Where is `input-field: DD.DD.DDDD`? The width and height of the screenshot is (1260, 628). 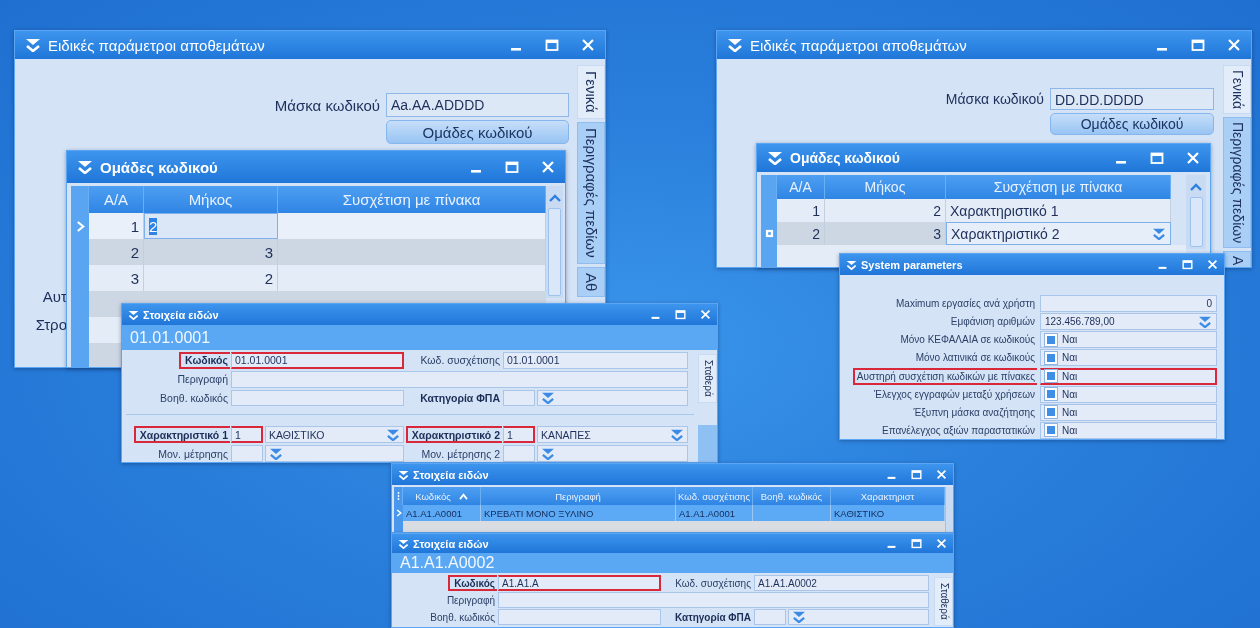
input-field: DD.DD.DDDD is located at coordinates (1132, 99).